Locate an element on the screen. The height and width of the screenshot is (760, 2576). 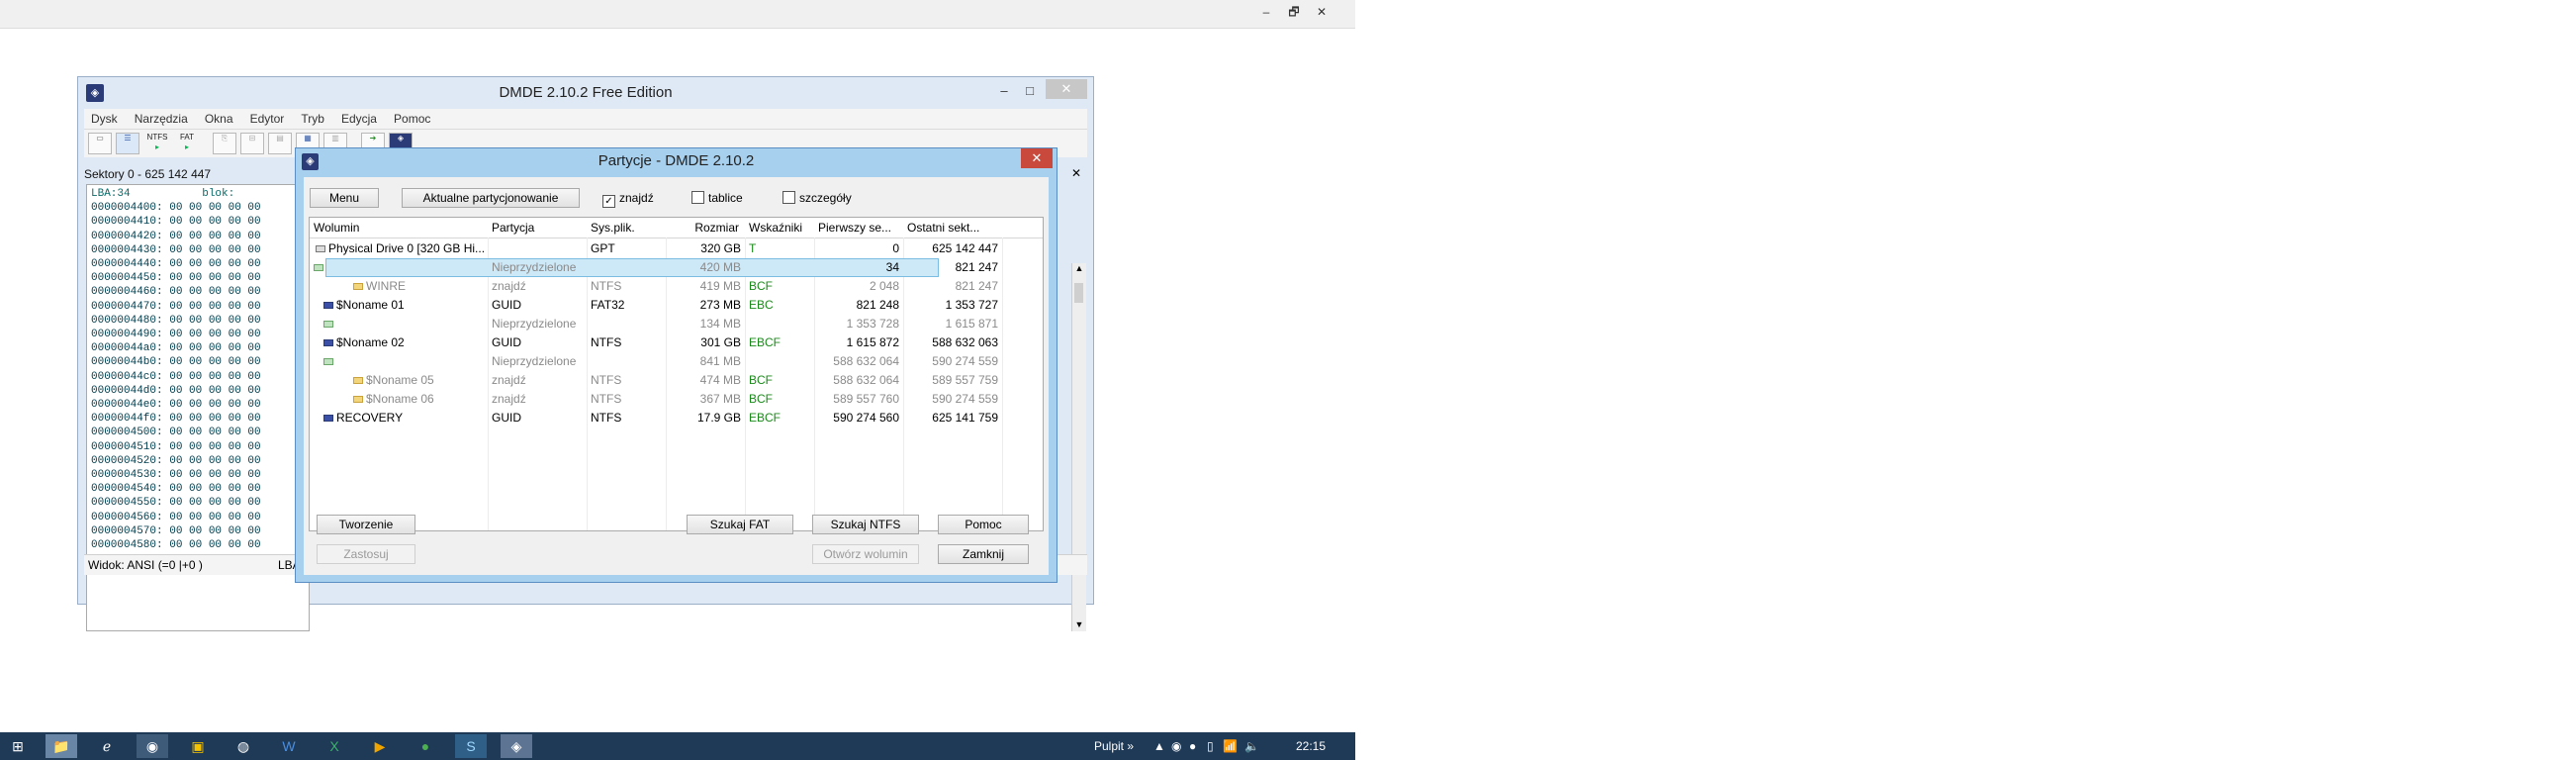
help-button: Pomoc is located at coordinates (983, 524).